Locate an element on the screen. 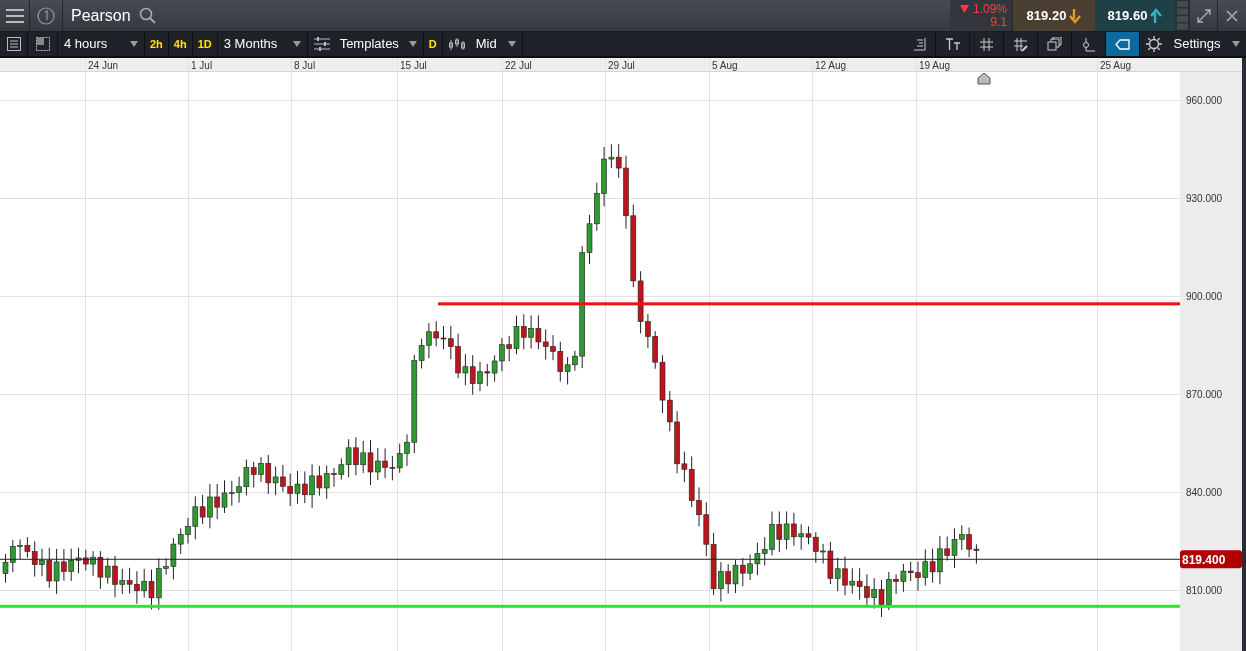 This screenshot has height=651, width=1246. circled-number-icon is located at coordinates (46, 15).